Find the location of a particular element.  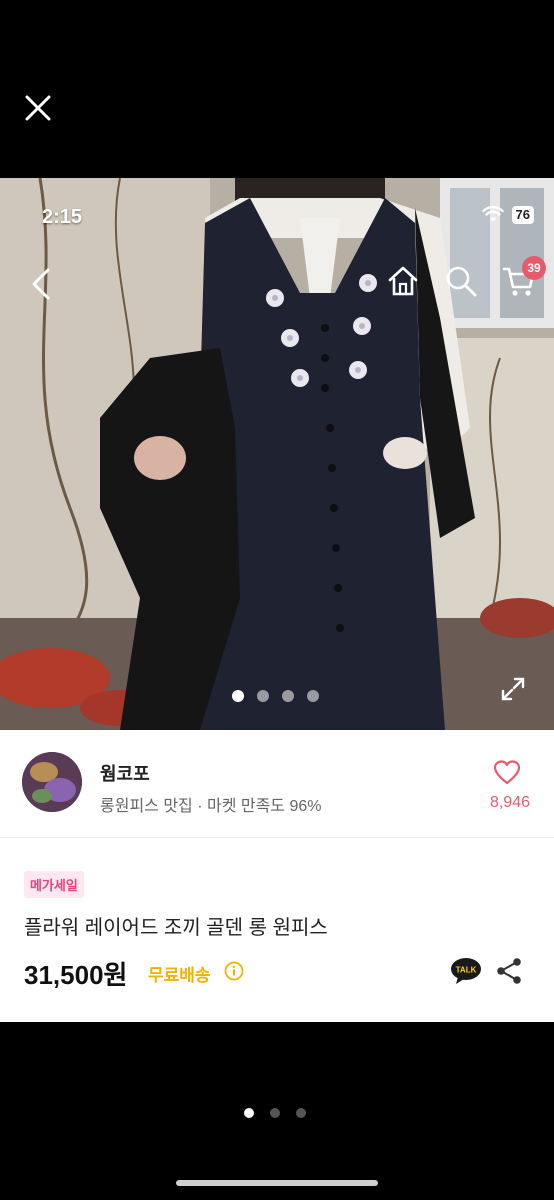

home-icon is located at coordinates (403, 281).